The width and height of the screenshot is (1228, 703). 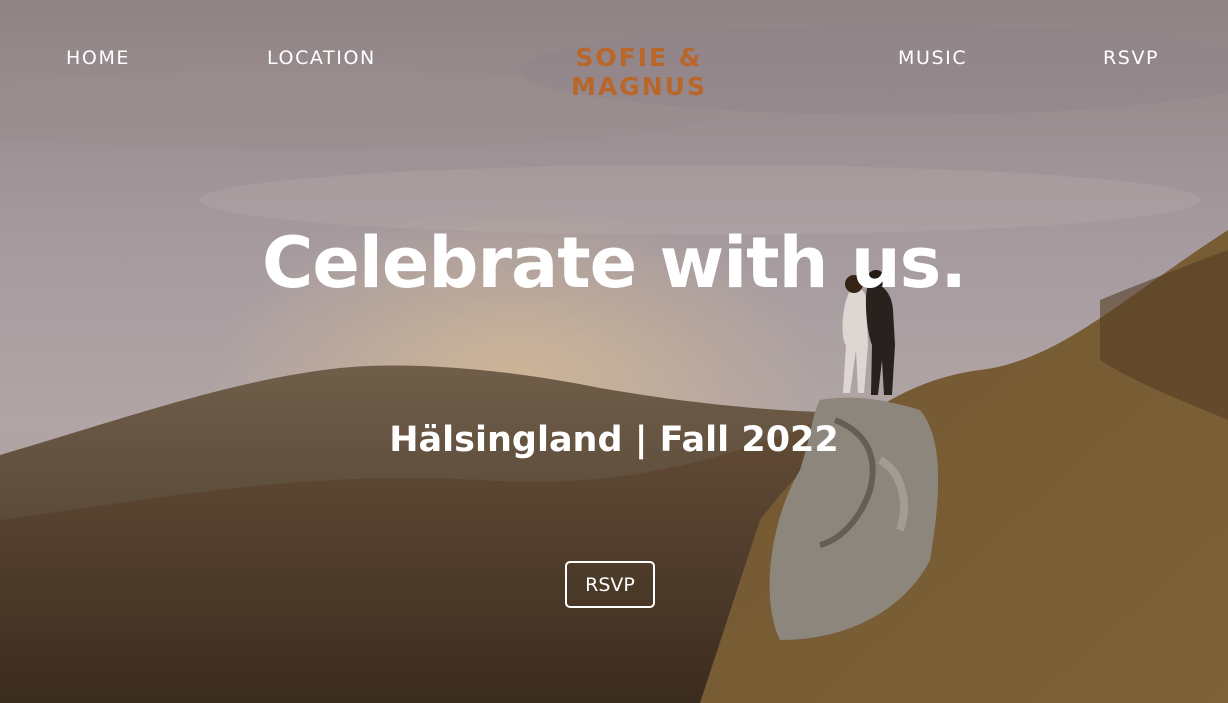 What do you see at coordinates (639, 72) in the screenshot?
I see `brand-logo-link: SOFIE & MAGNUS` at bounding box center [639, 72].